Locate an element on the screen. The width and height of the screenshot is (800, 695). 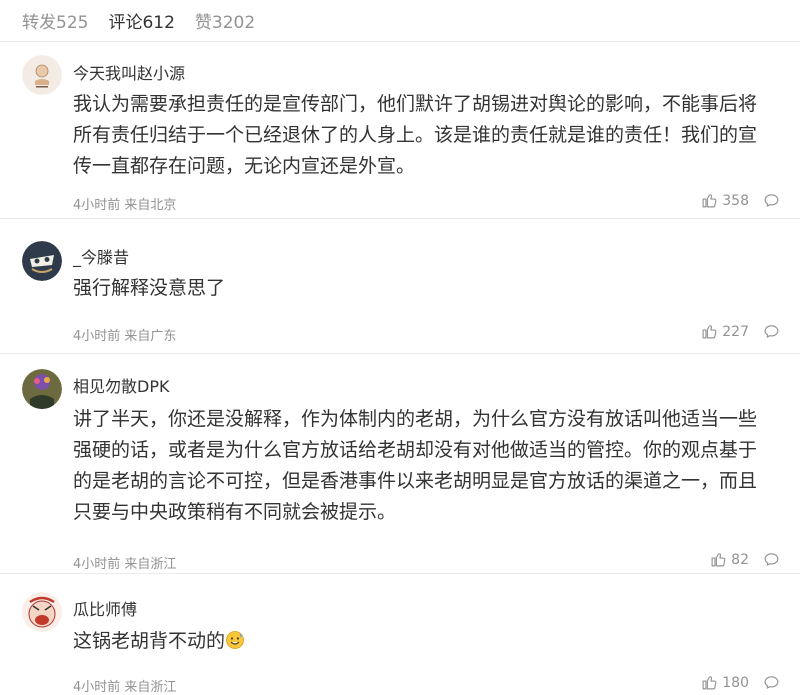
username: 今天我叫赵小源 is located at coordinates (129, 72).